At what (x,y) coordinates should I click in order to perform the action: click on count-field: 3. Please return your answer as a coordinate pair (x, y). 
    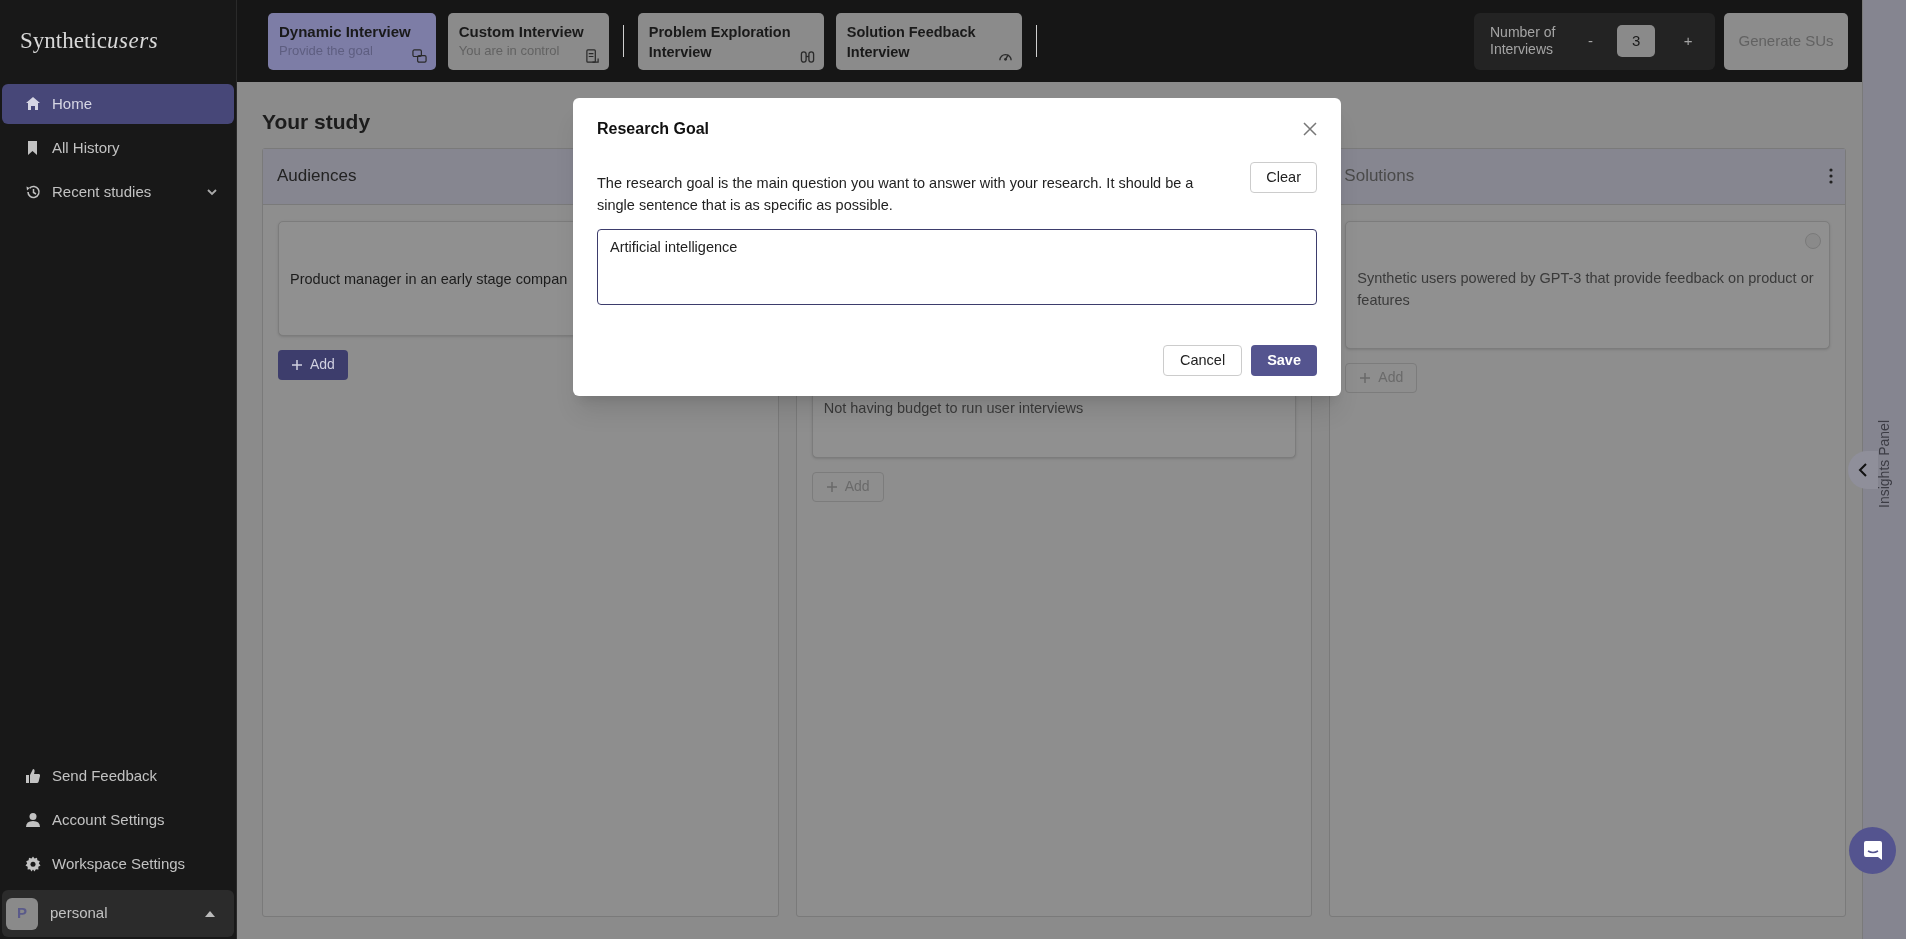
    Looking at the image, I should click on (1636, 41).